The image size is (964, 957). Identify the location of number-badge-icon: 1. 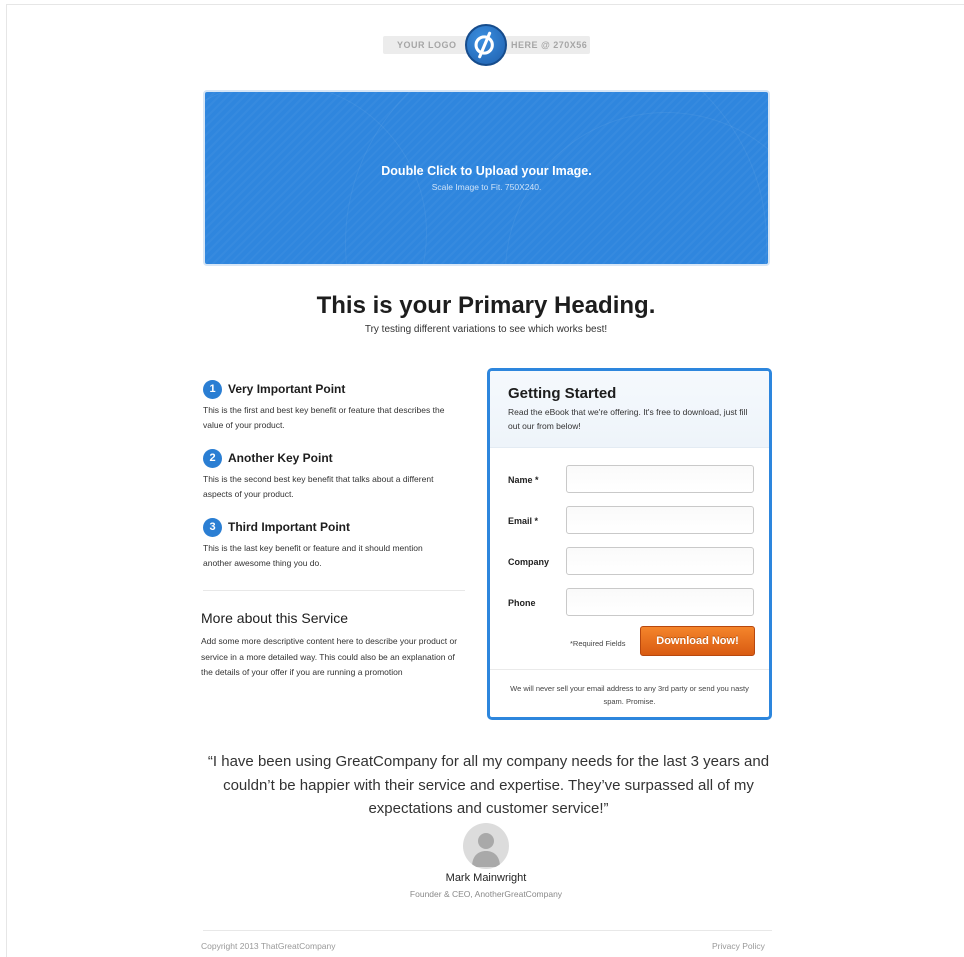
(212, 389).